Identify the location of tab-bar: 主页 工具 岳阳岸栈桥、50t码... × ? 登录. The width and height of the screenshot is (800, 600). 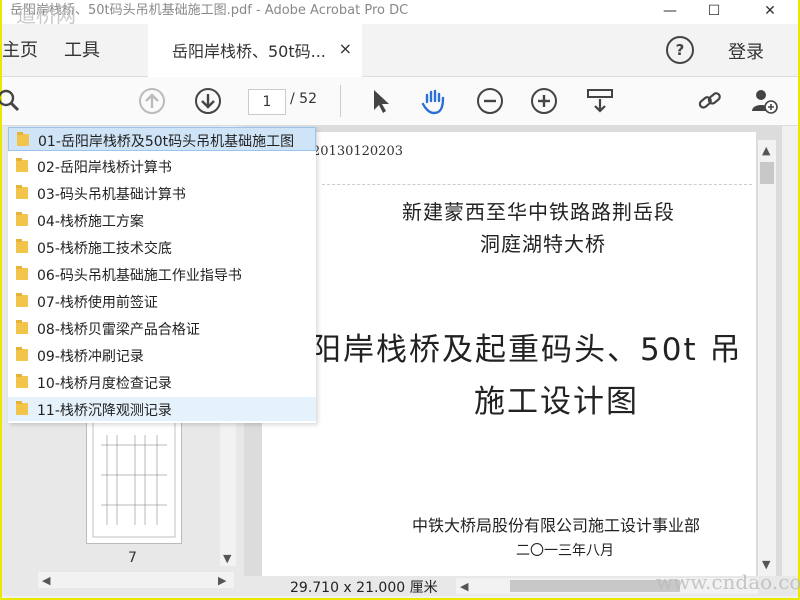
(400, 51).